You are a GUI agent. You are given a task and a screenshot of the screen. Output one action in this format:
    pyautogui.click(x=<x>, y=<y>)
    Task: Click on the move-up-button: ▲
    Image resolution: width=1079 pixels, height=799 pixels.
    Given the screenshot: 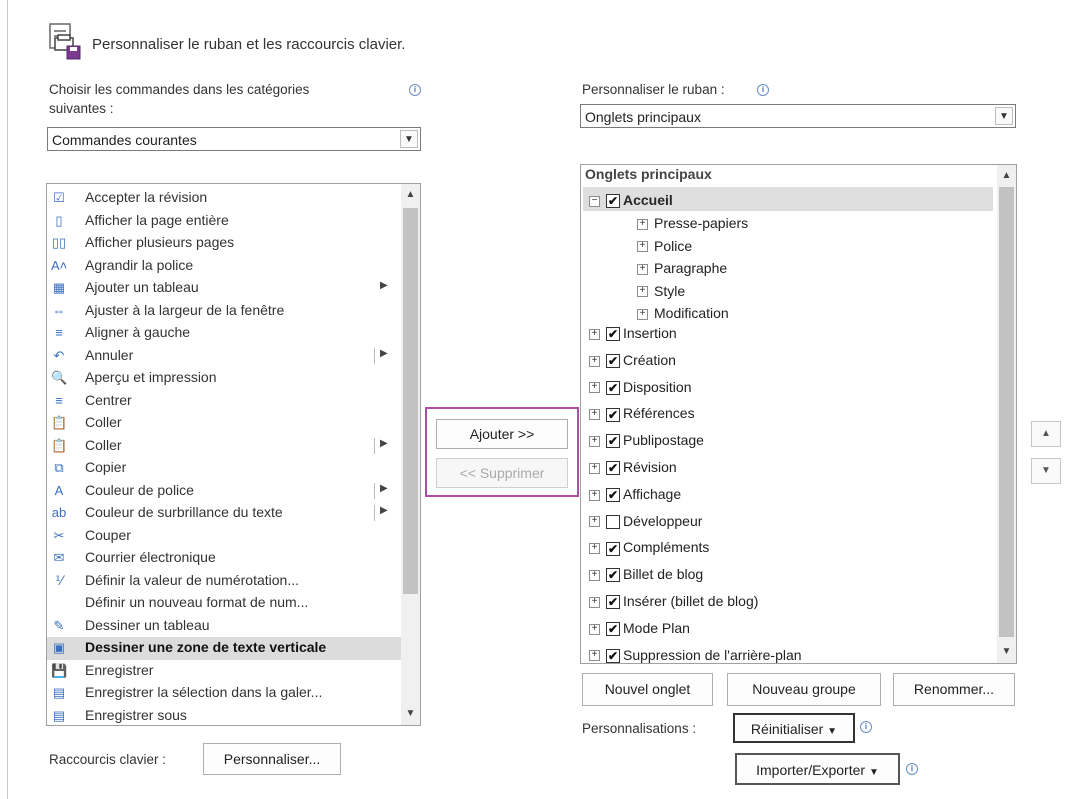 What is the action you would take?
    pyautogui.click(x=1046, y=434)
    